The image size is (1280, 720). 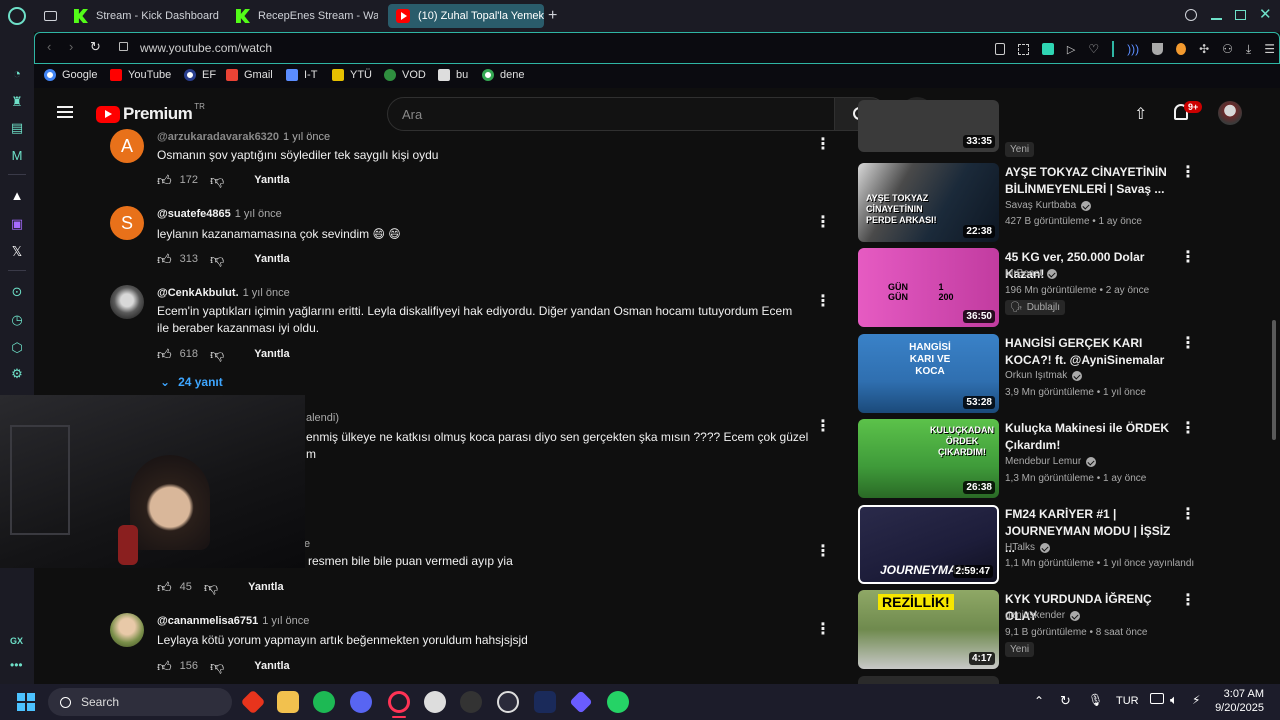 I want to click on more-icon: •••, so click(x=16, y=665).